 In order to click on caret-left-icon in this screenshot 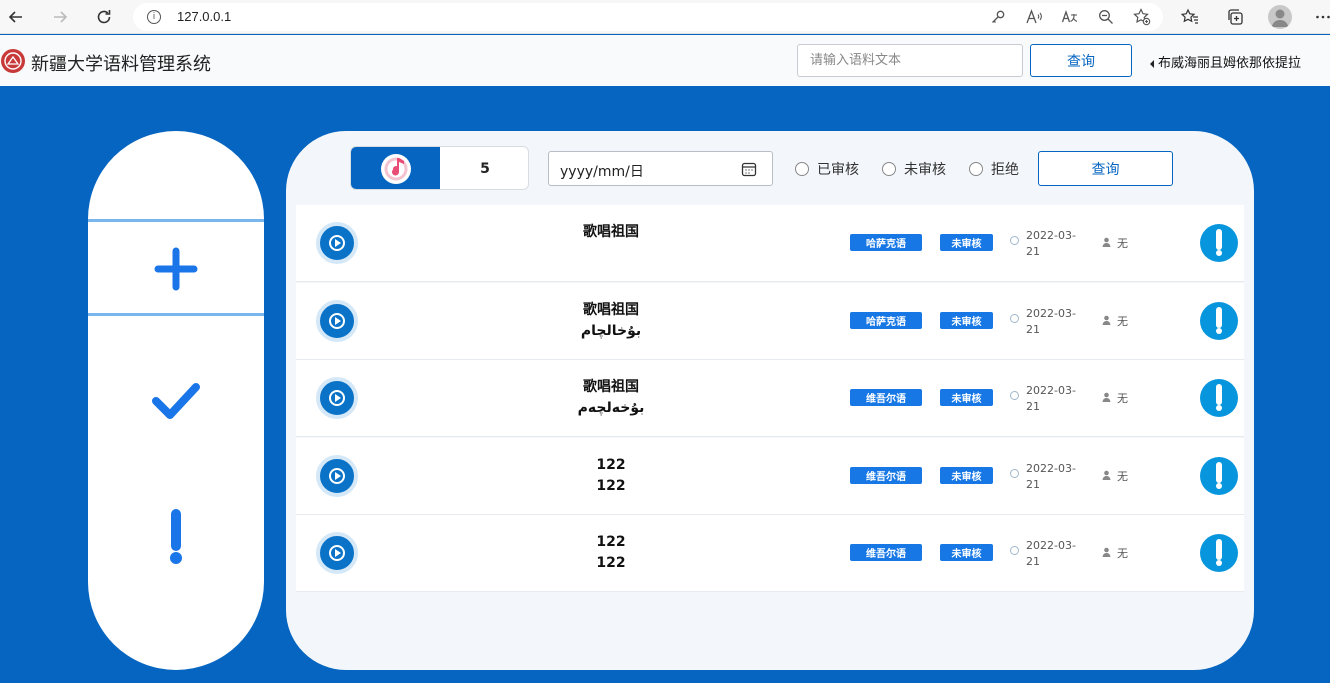, I will do `click(1152, 63)`.